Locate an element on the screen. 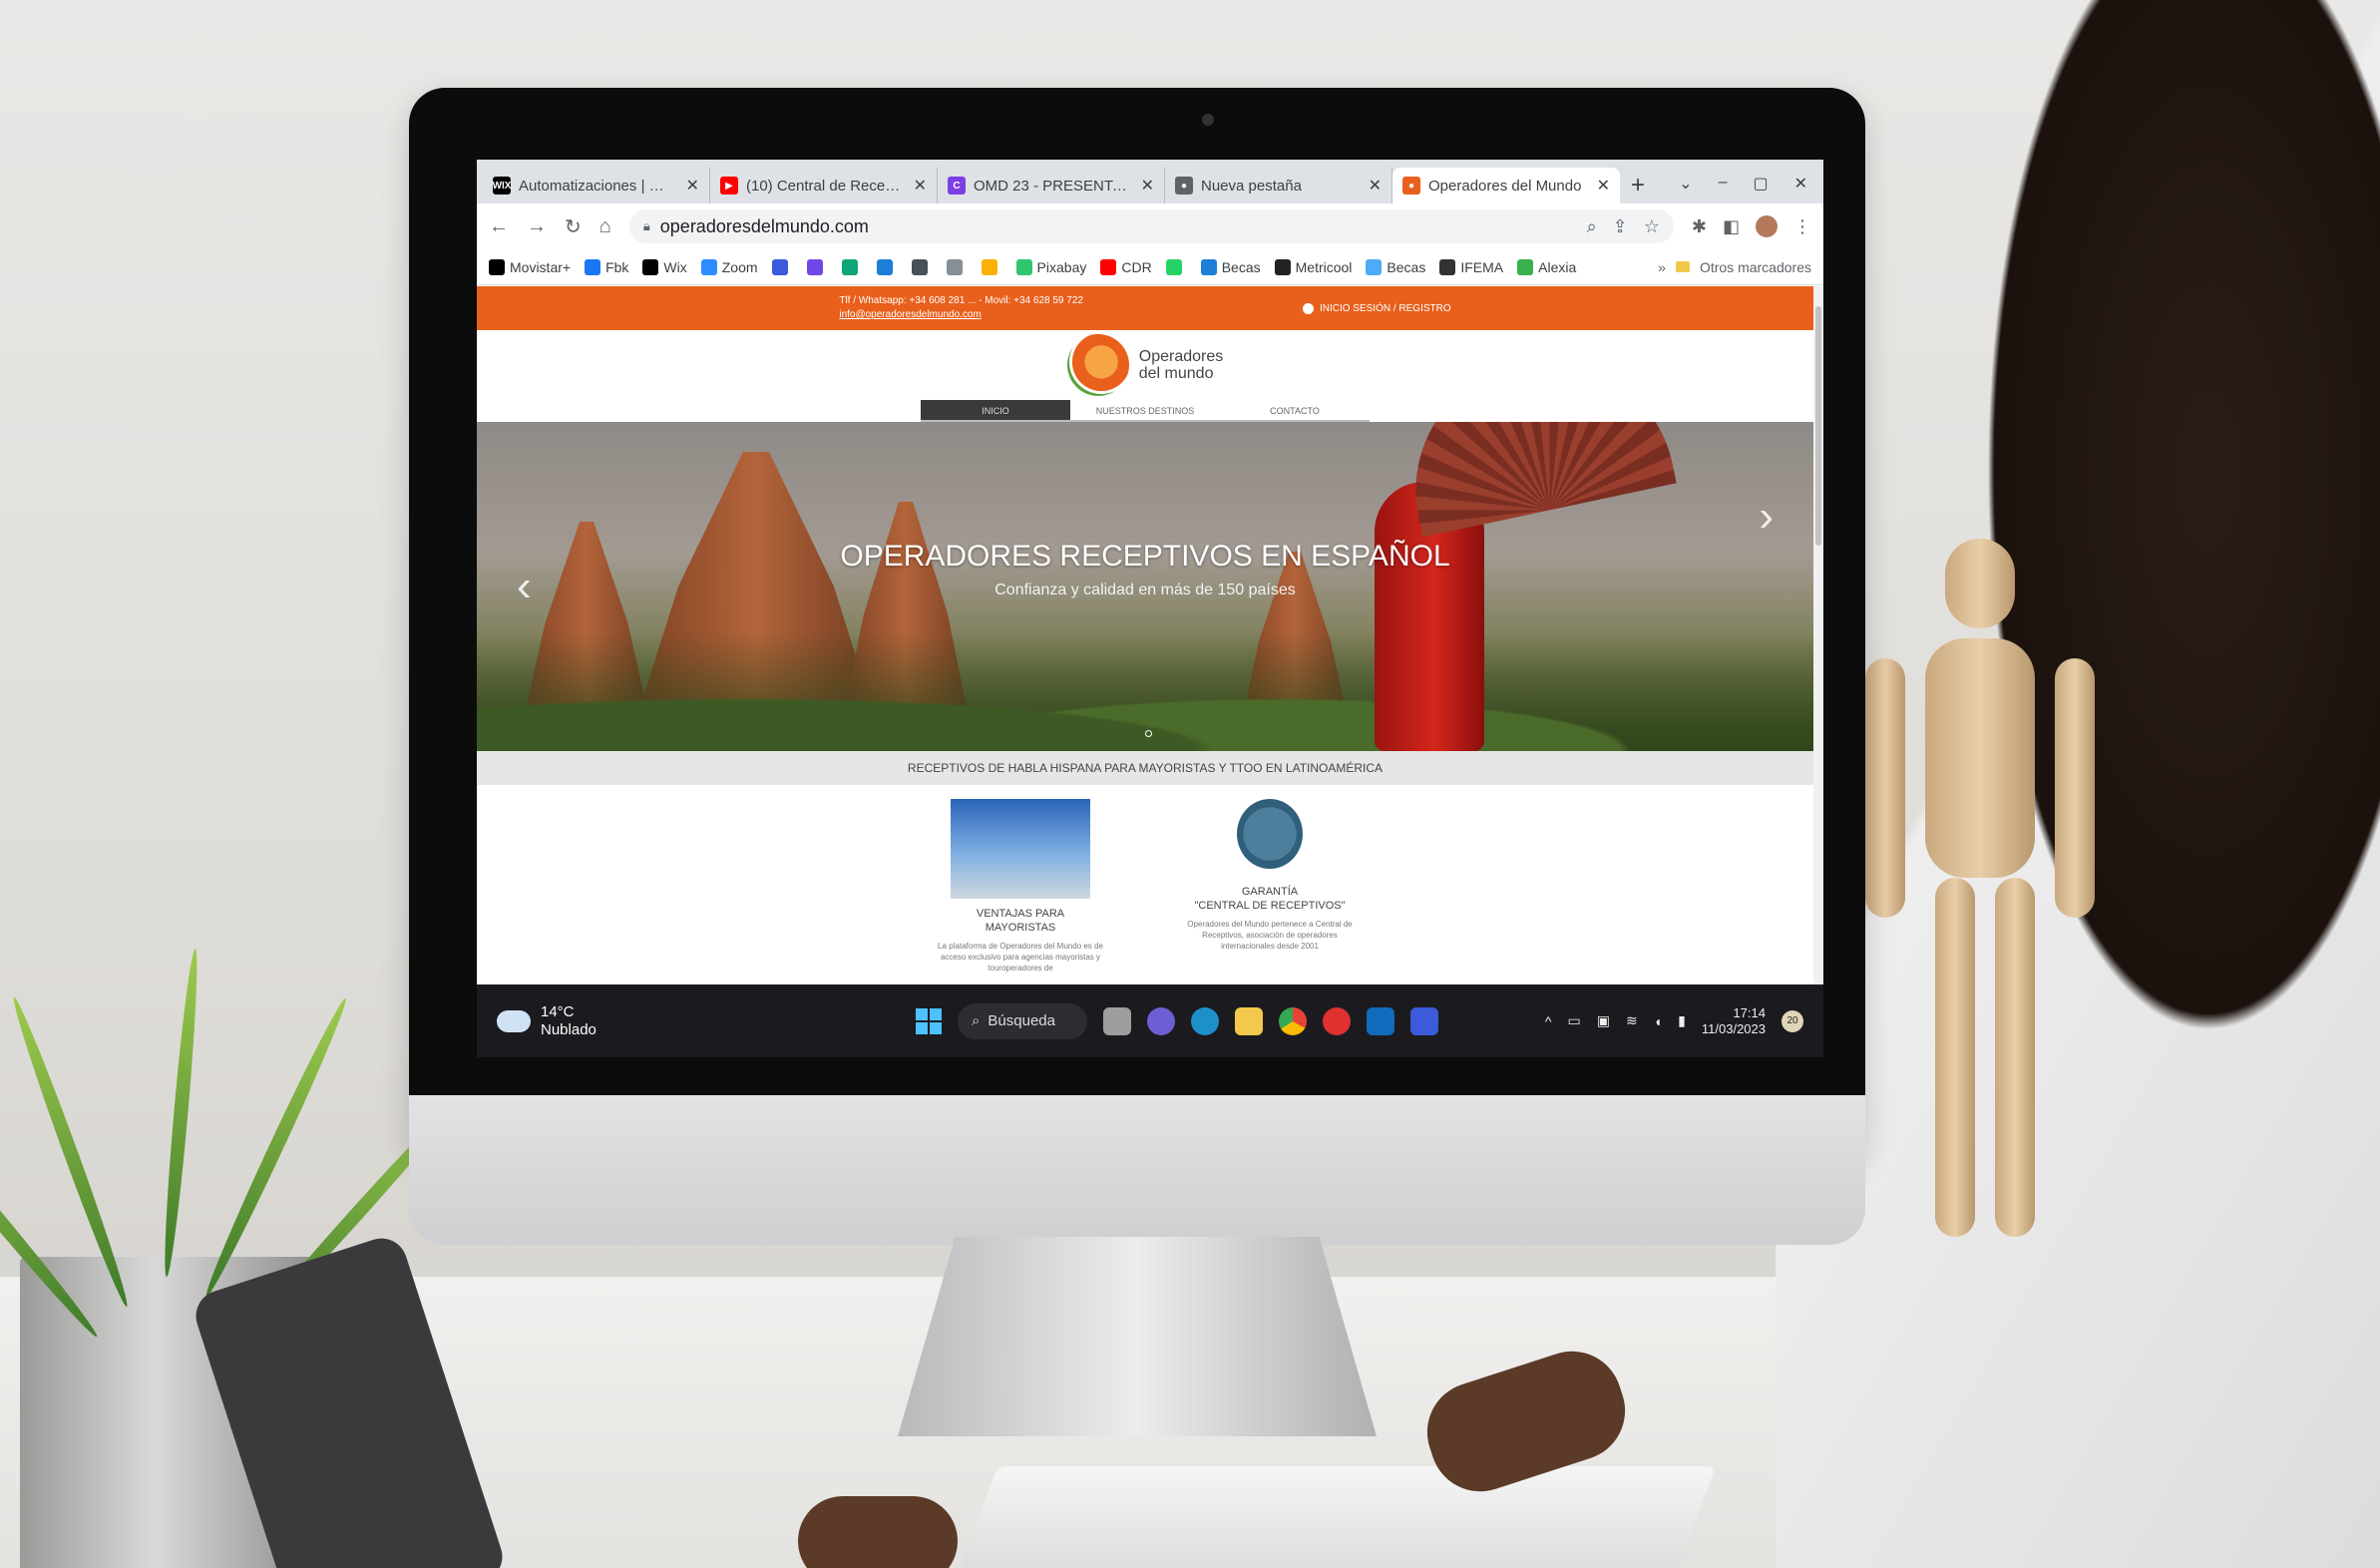  site-nav-item: CONTACTO is located at coordinates (1295, 411).